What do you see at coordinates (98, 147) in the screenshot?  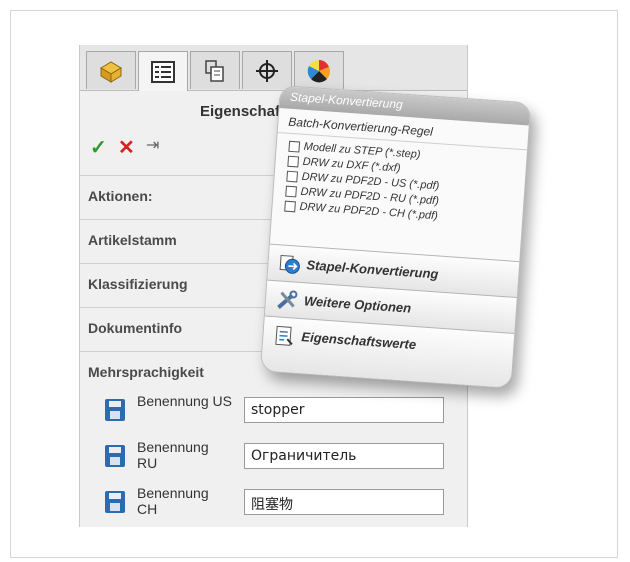 I see `ok-icon: ✓` at bounding box center [98, 147].